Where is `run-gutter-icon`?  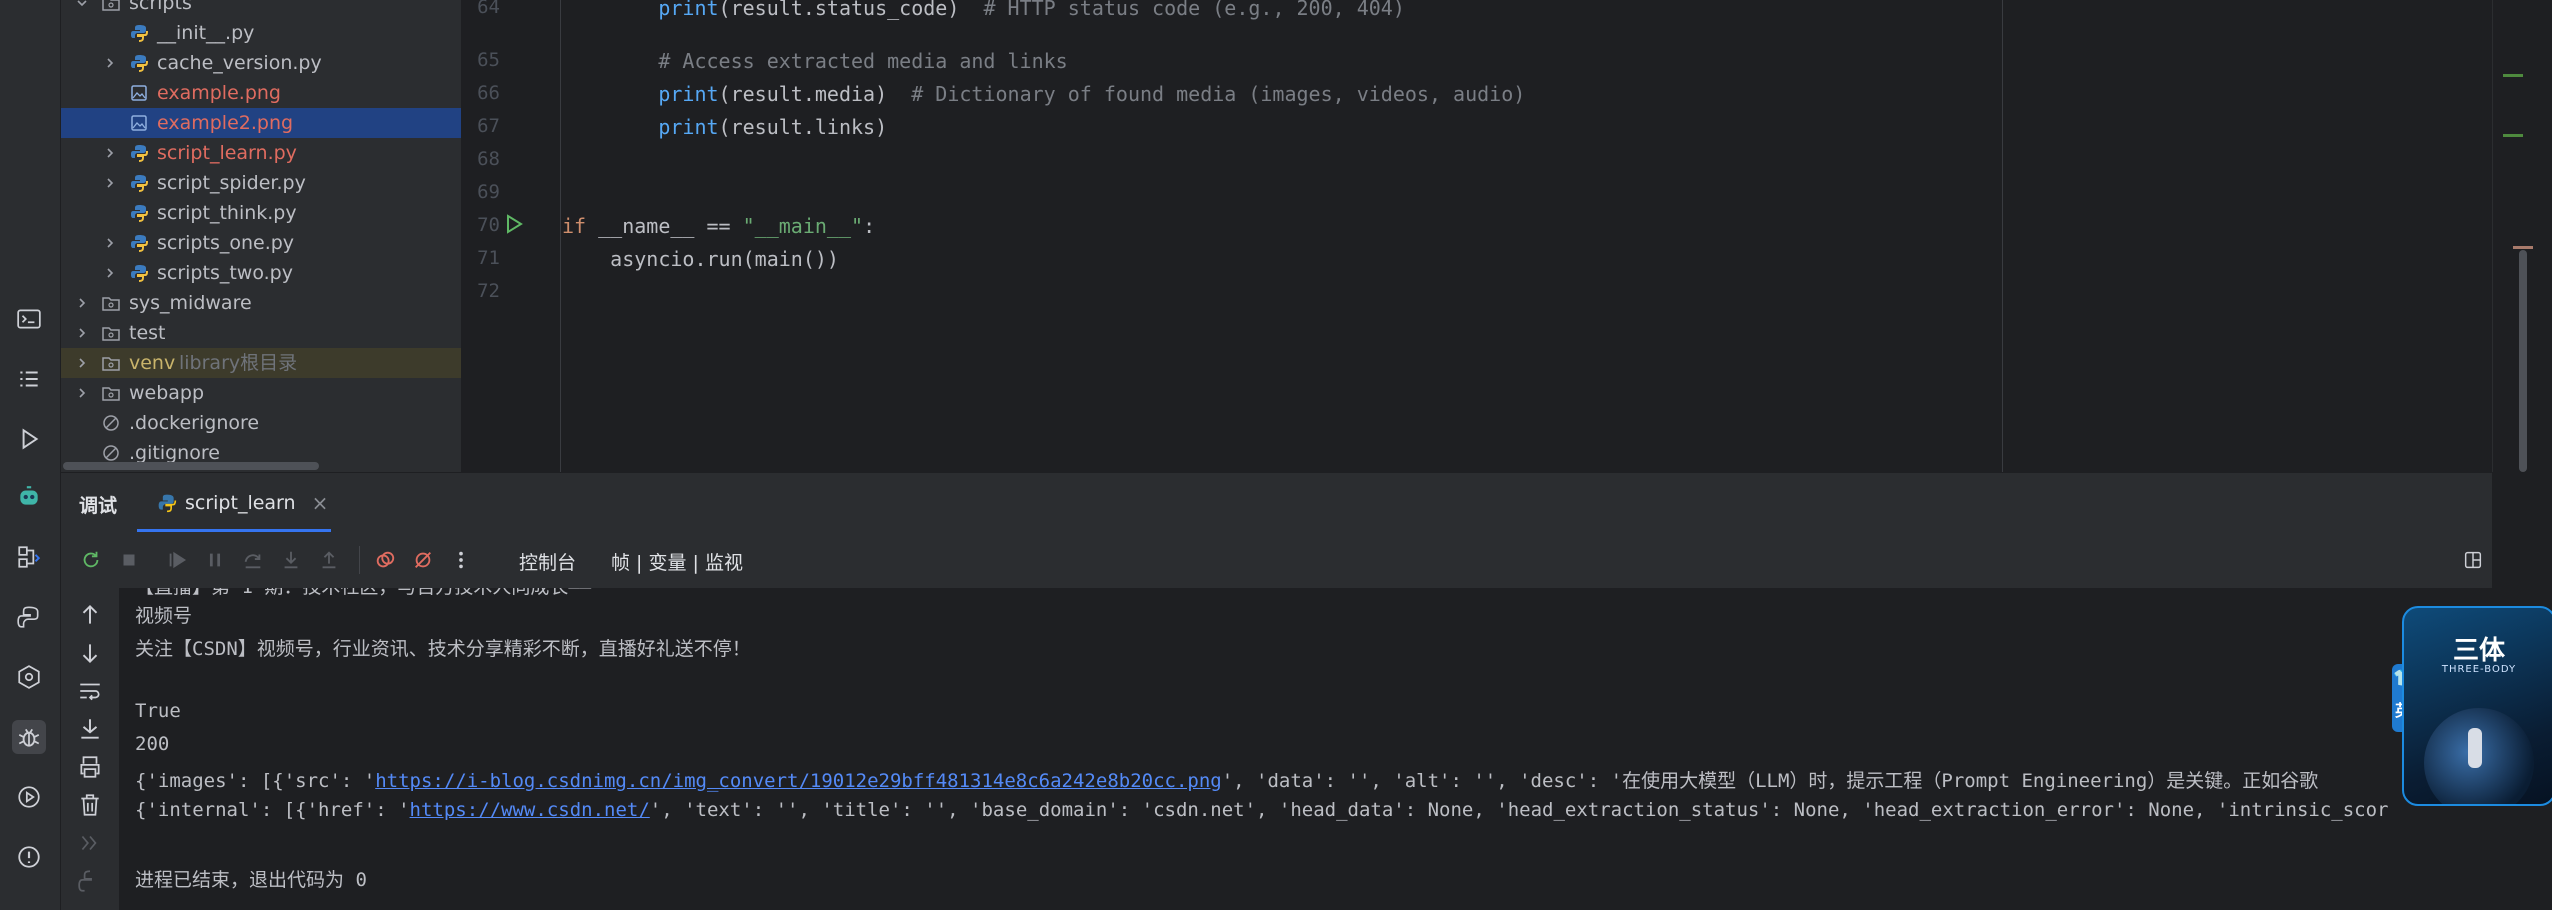
run-gutter-icon is located at coordinates (514, 224).